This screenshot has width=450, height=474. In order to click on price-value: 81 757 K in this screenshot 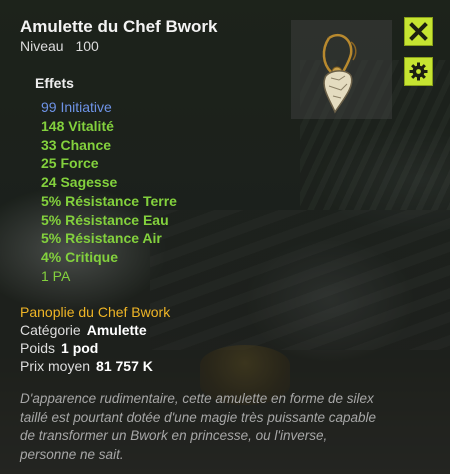, I will do `click(124, 366)`.